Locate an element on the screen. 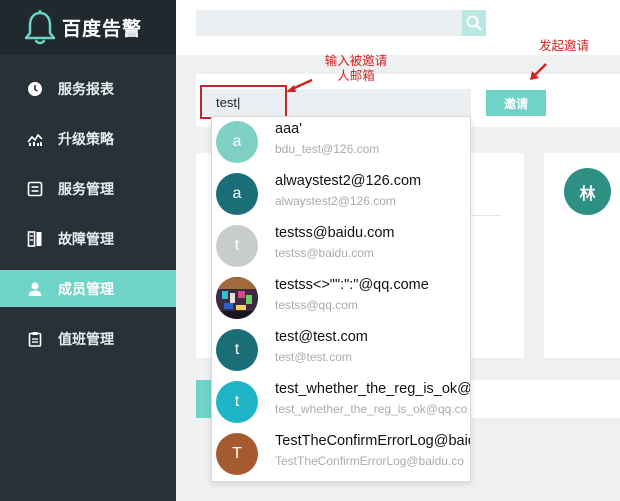  avatar-image is located at coordinates (237, 298).